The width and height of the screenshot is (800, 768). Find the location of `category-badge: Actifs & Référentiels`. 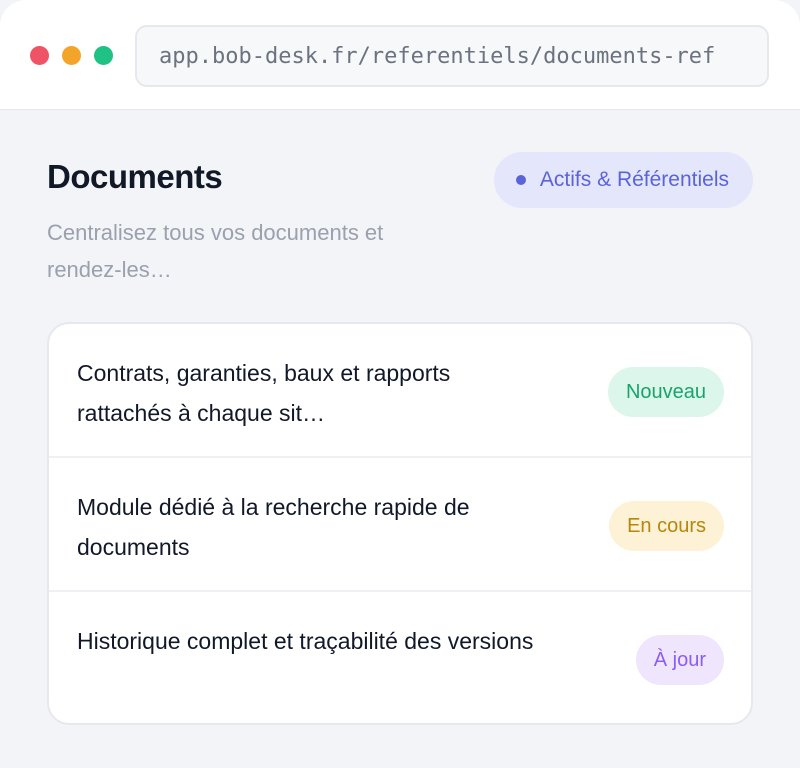

category-badge: Actifs & Référentiels is located at coordinates (623, 180).